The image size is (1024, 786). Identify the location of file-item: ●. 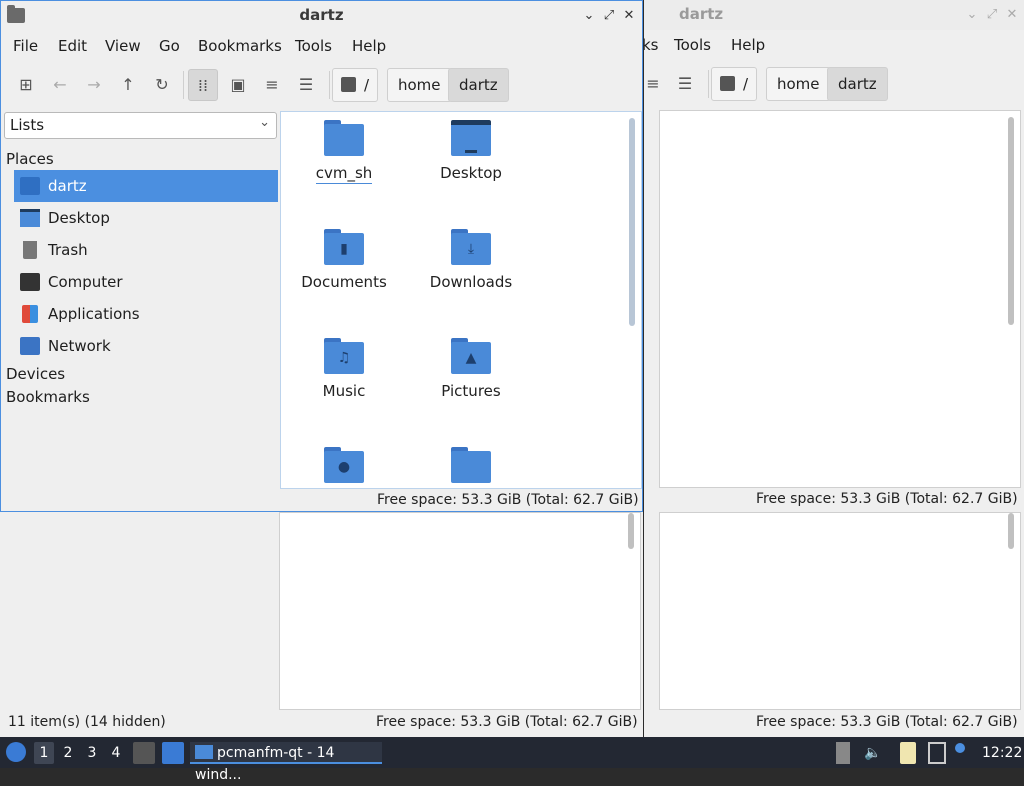
(344, 465).